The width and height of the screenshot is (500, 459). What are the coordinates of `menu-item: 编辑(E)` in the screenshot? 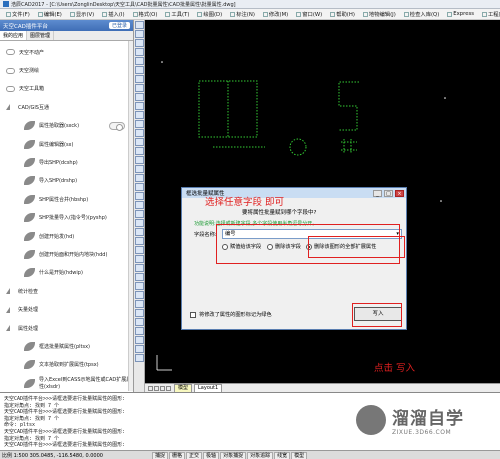 It's located at (50, 14).